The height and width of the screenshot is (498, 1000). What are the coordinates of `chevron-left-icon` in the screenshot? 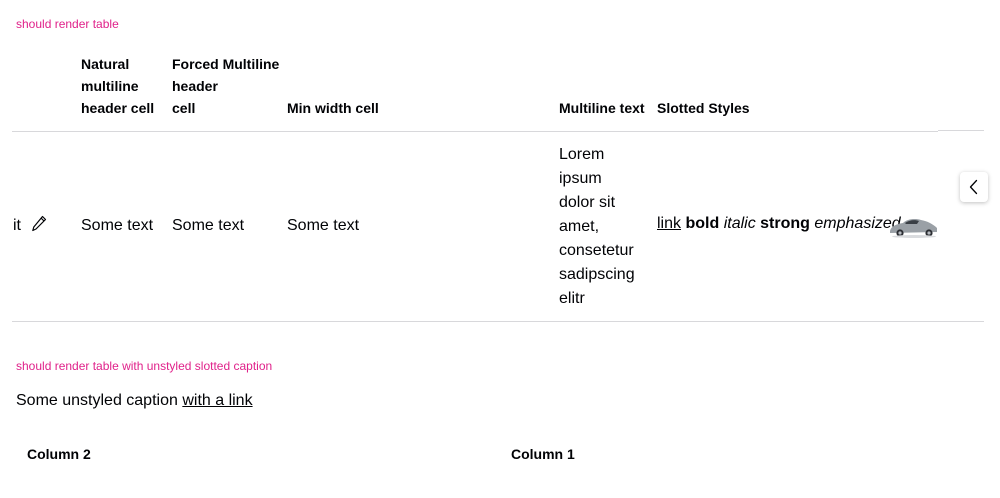 It's located at (973, 187).